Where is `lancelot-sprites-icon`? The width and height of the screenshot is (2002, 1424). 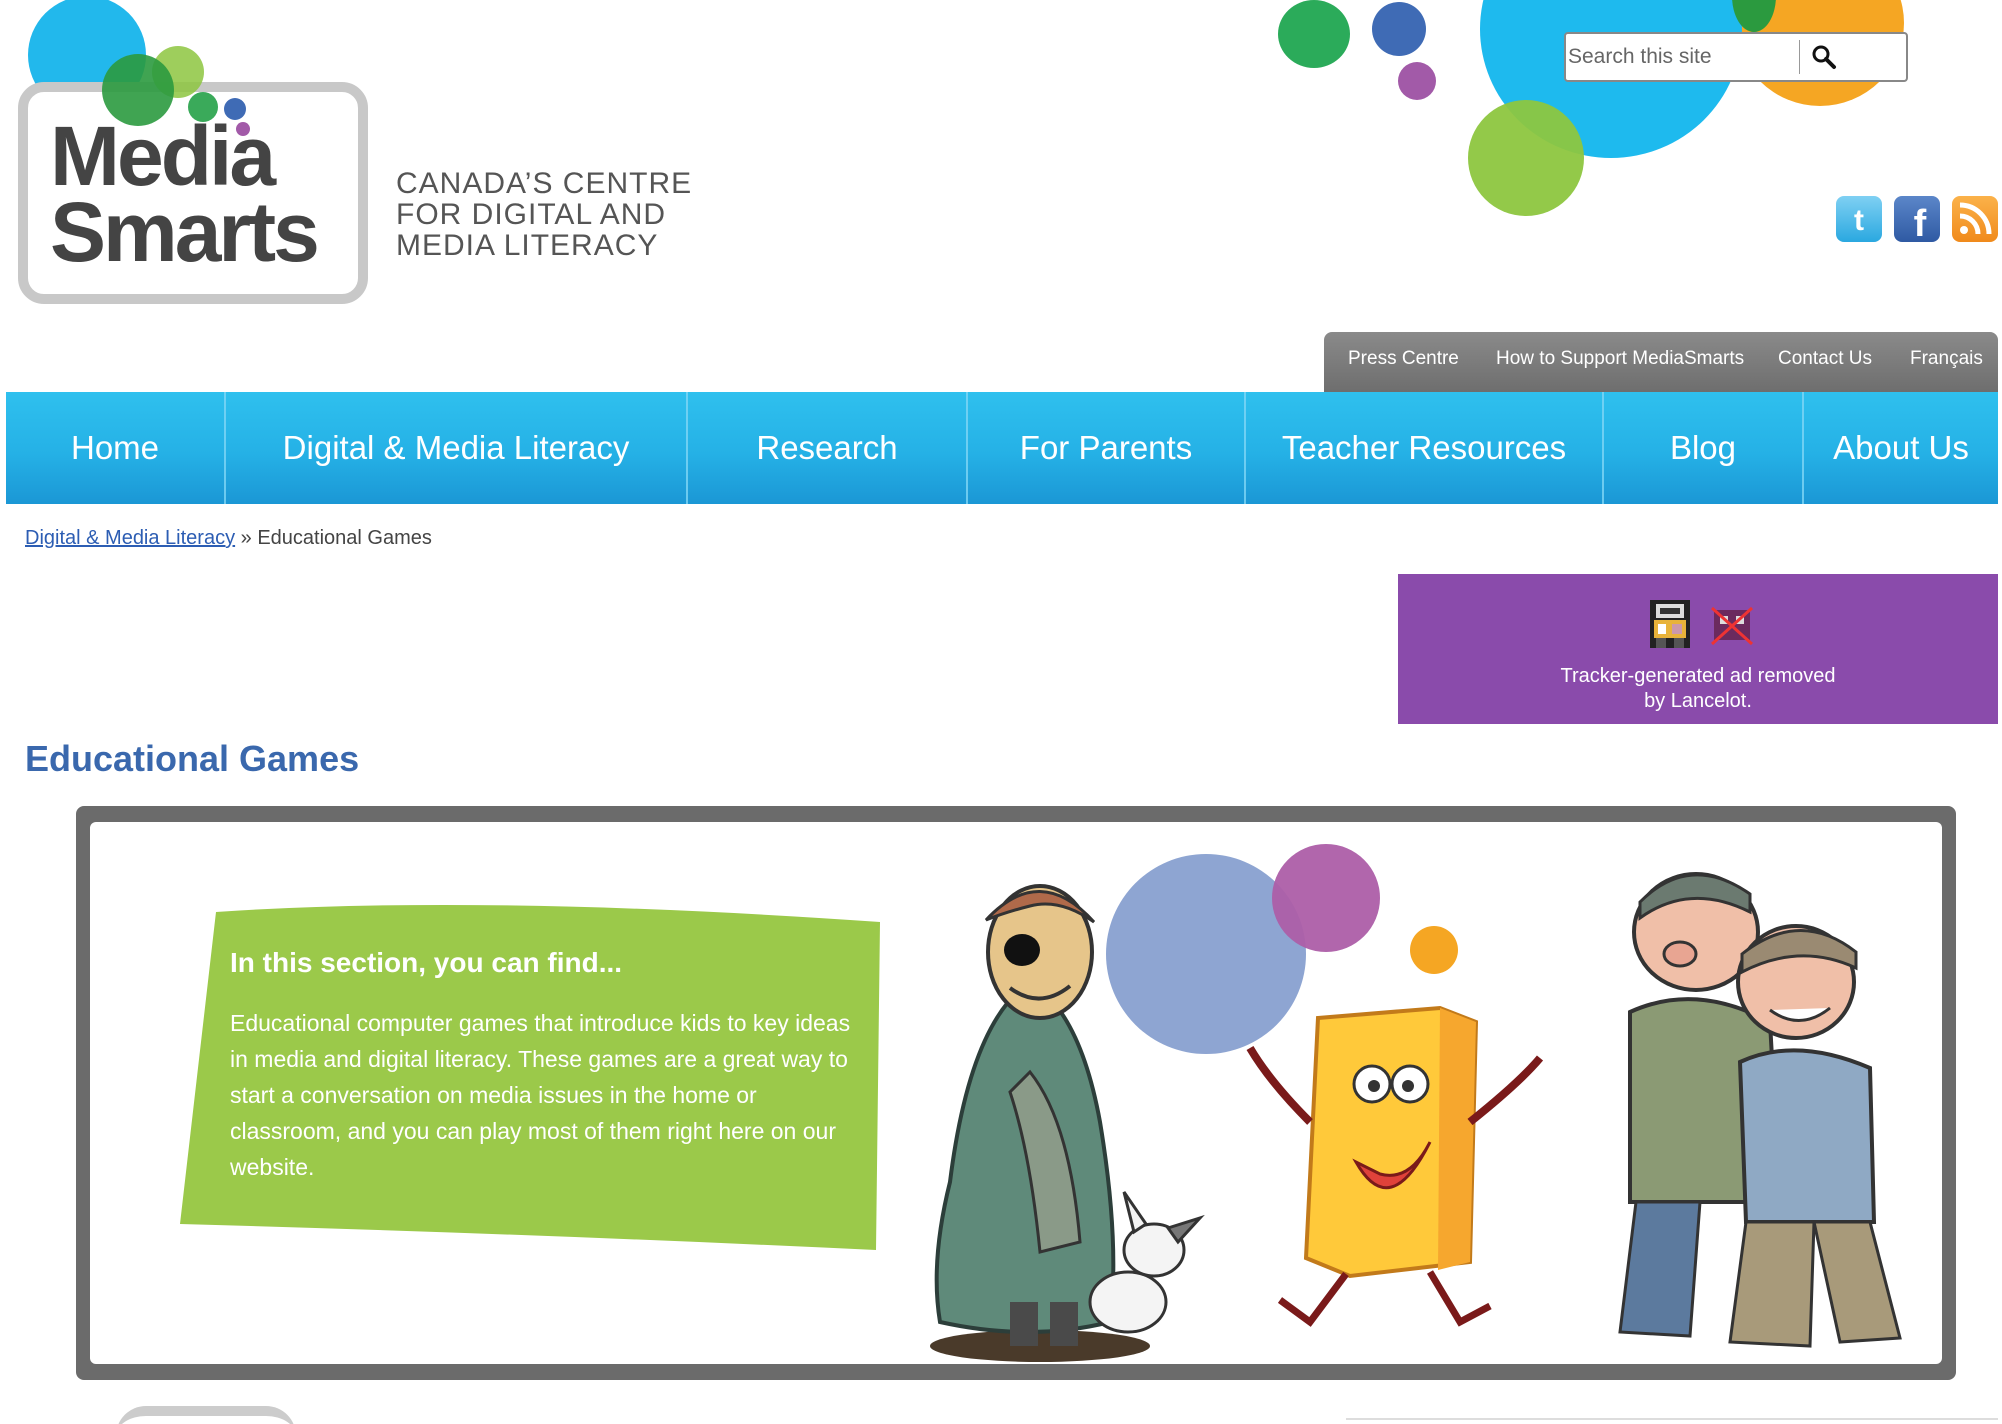 lancelot-sprites-icon is located at coordinates (1702, 624).